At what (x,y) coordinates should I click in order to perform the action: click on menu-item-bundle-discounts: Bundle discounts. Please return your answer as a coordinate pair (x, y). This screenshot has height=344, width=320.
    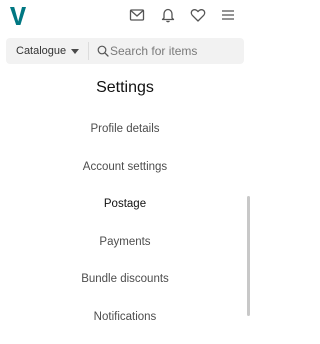
    Looking at the image, I should click on (125, 280).